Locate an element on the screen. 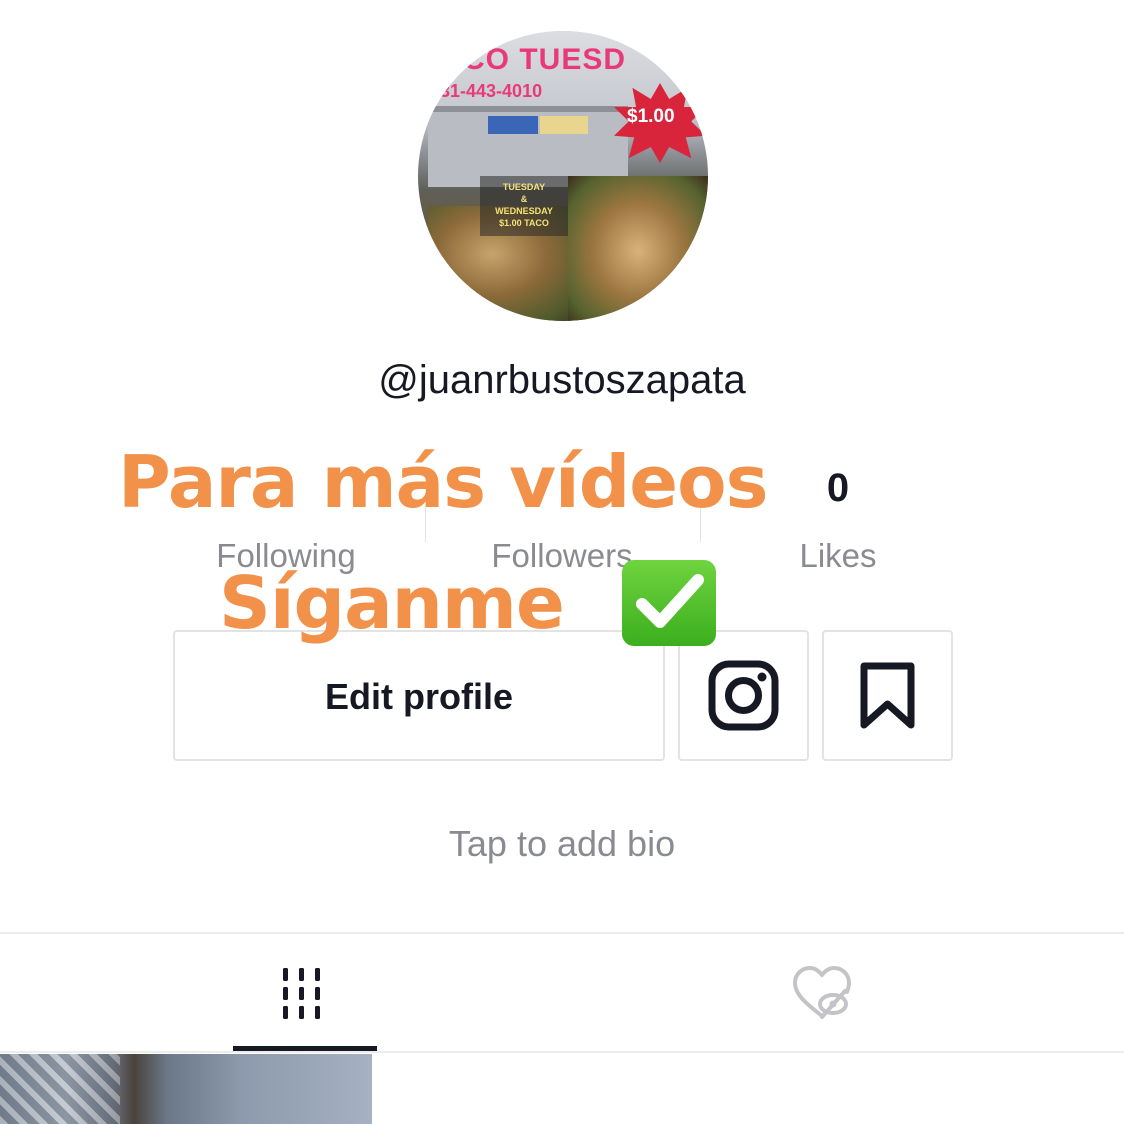 The width and height of the screenshot is (1124, 1124). avatar-banner-text: CO TUESD is located at coordinates (545, 59).